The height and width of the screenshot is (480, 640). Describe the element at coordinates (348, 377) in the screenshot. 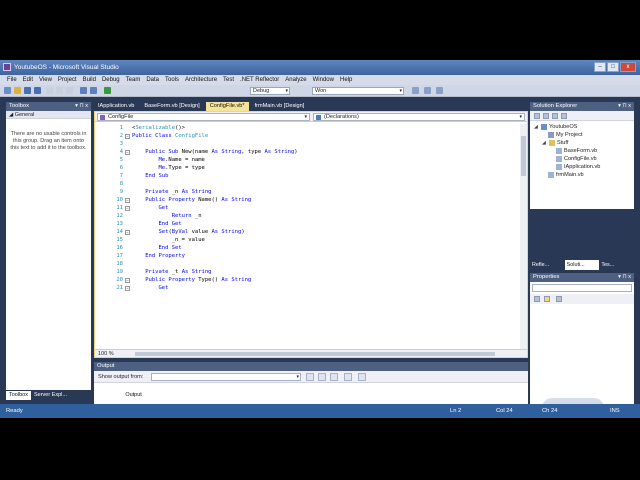

I see `clear-all-icon` at that location.